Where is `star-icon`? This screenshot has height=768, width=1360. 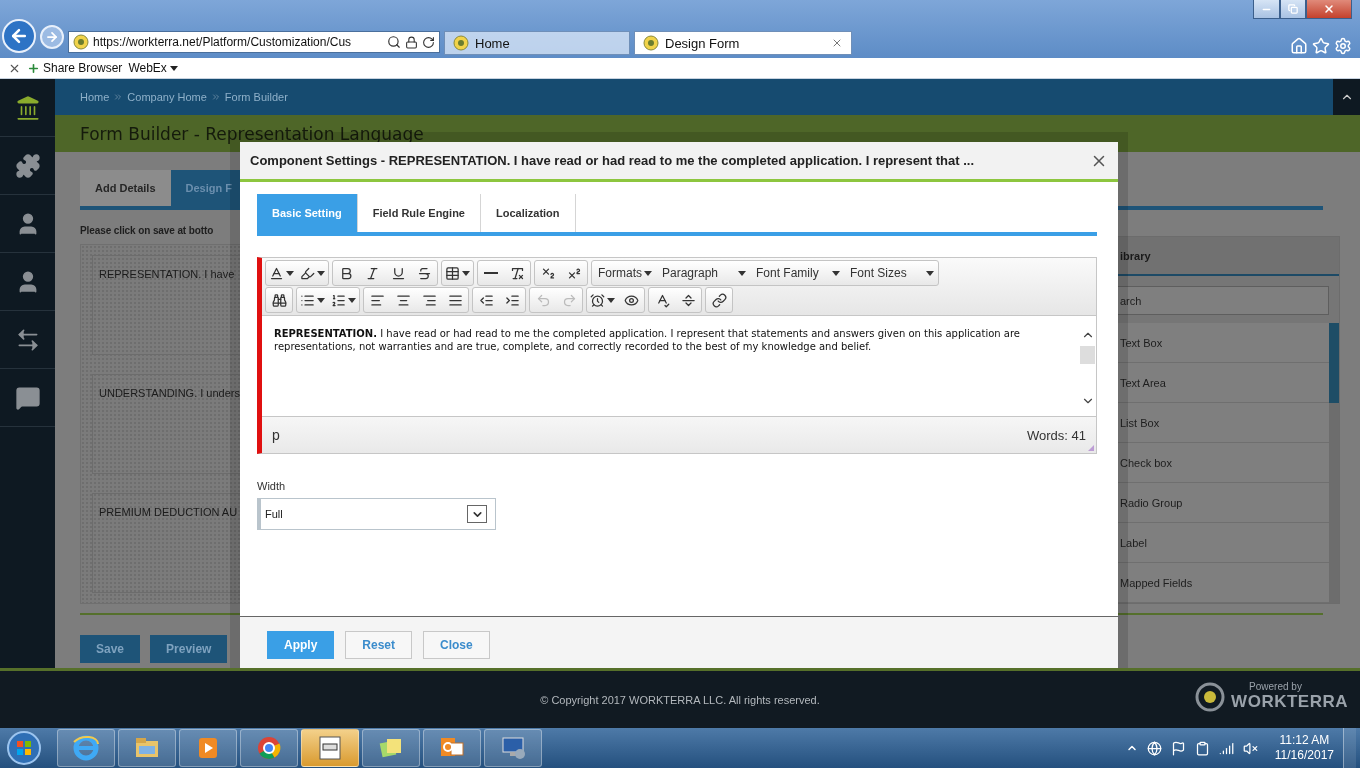 star-icon is located at coordinates (1321, 46).